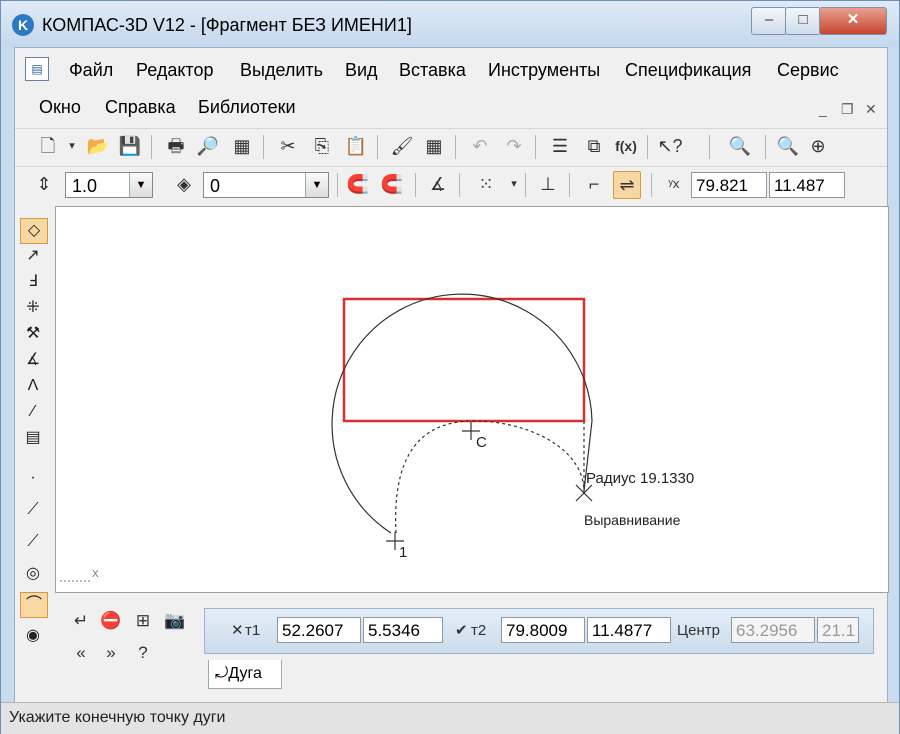 This screenshot has height=734, width=900. What do you see at coordinates (402, 146) in the screenshot?
I see `format-brush-icon: 🖌` at bounding box center [402, 146].